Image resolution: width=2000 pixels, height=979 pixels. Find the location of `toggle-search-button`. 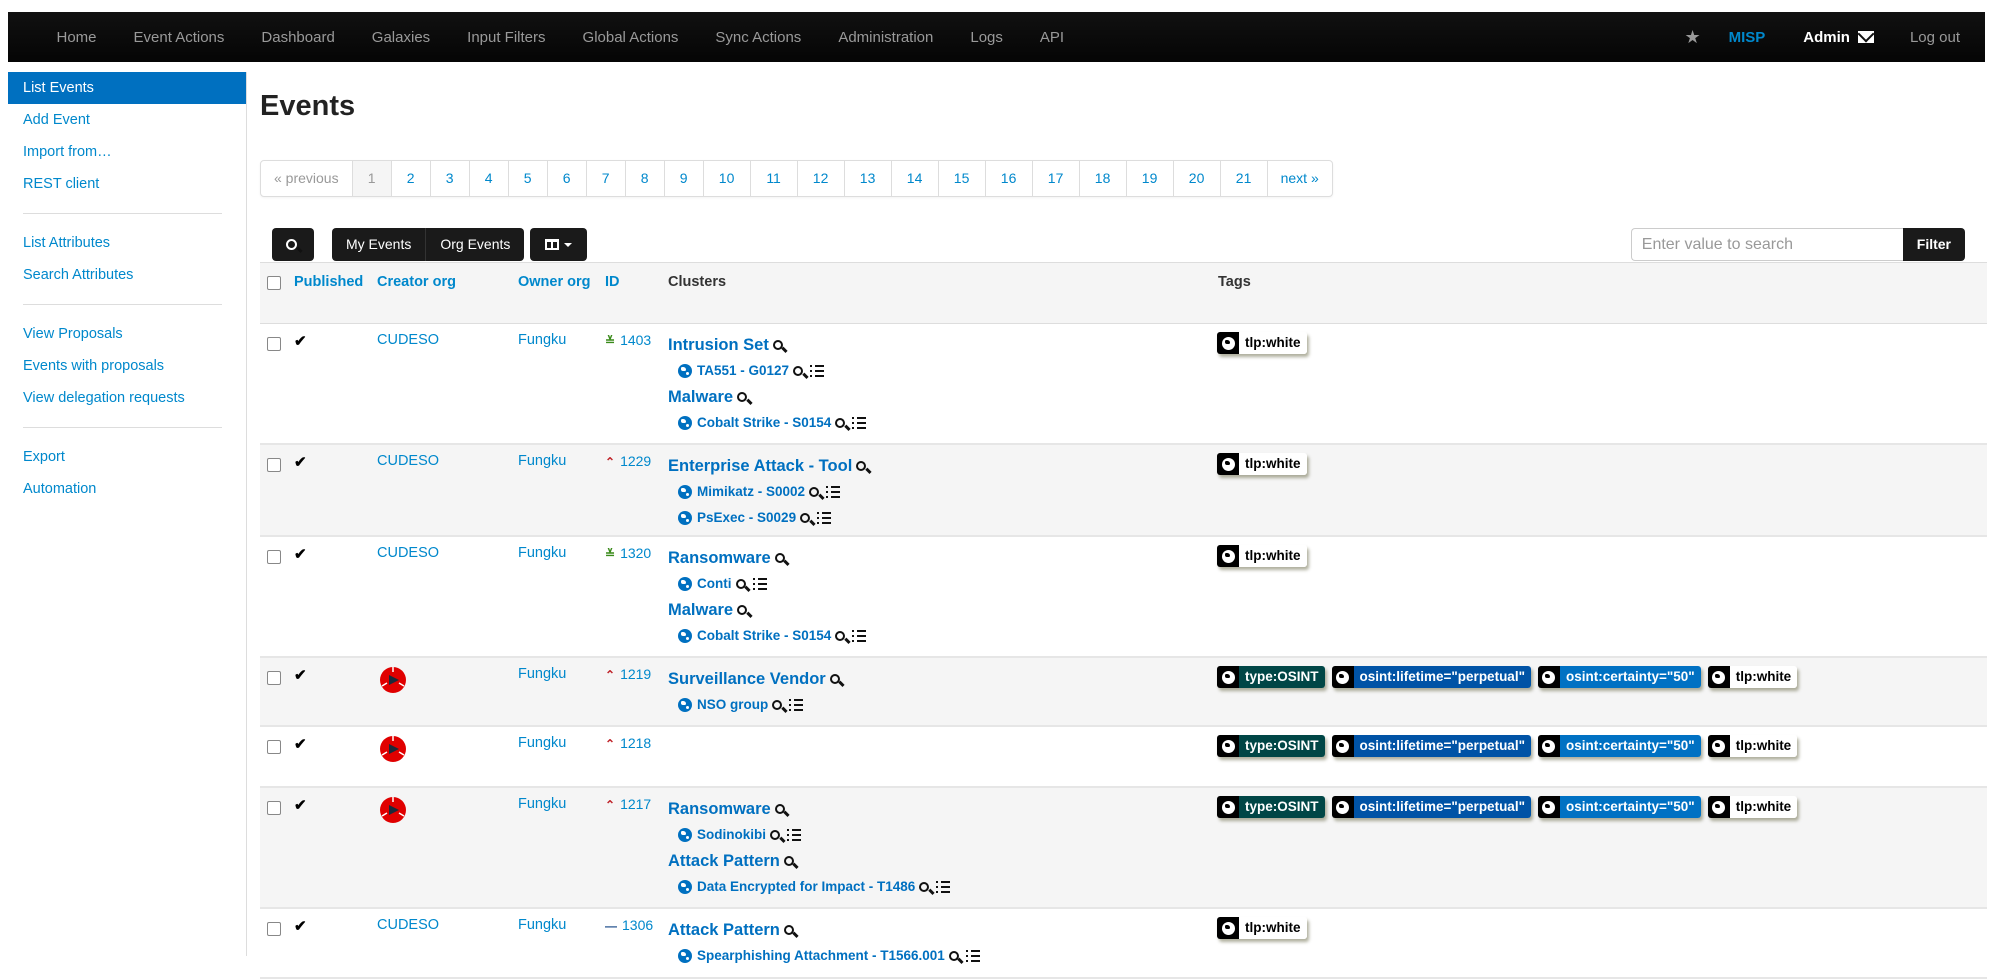

toggle-search-button is located at coordinates (293, 244).